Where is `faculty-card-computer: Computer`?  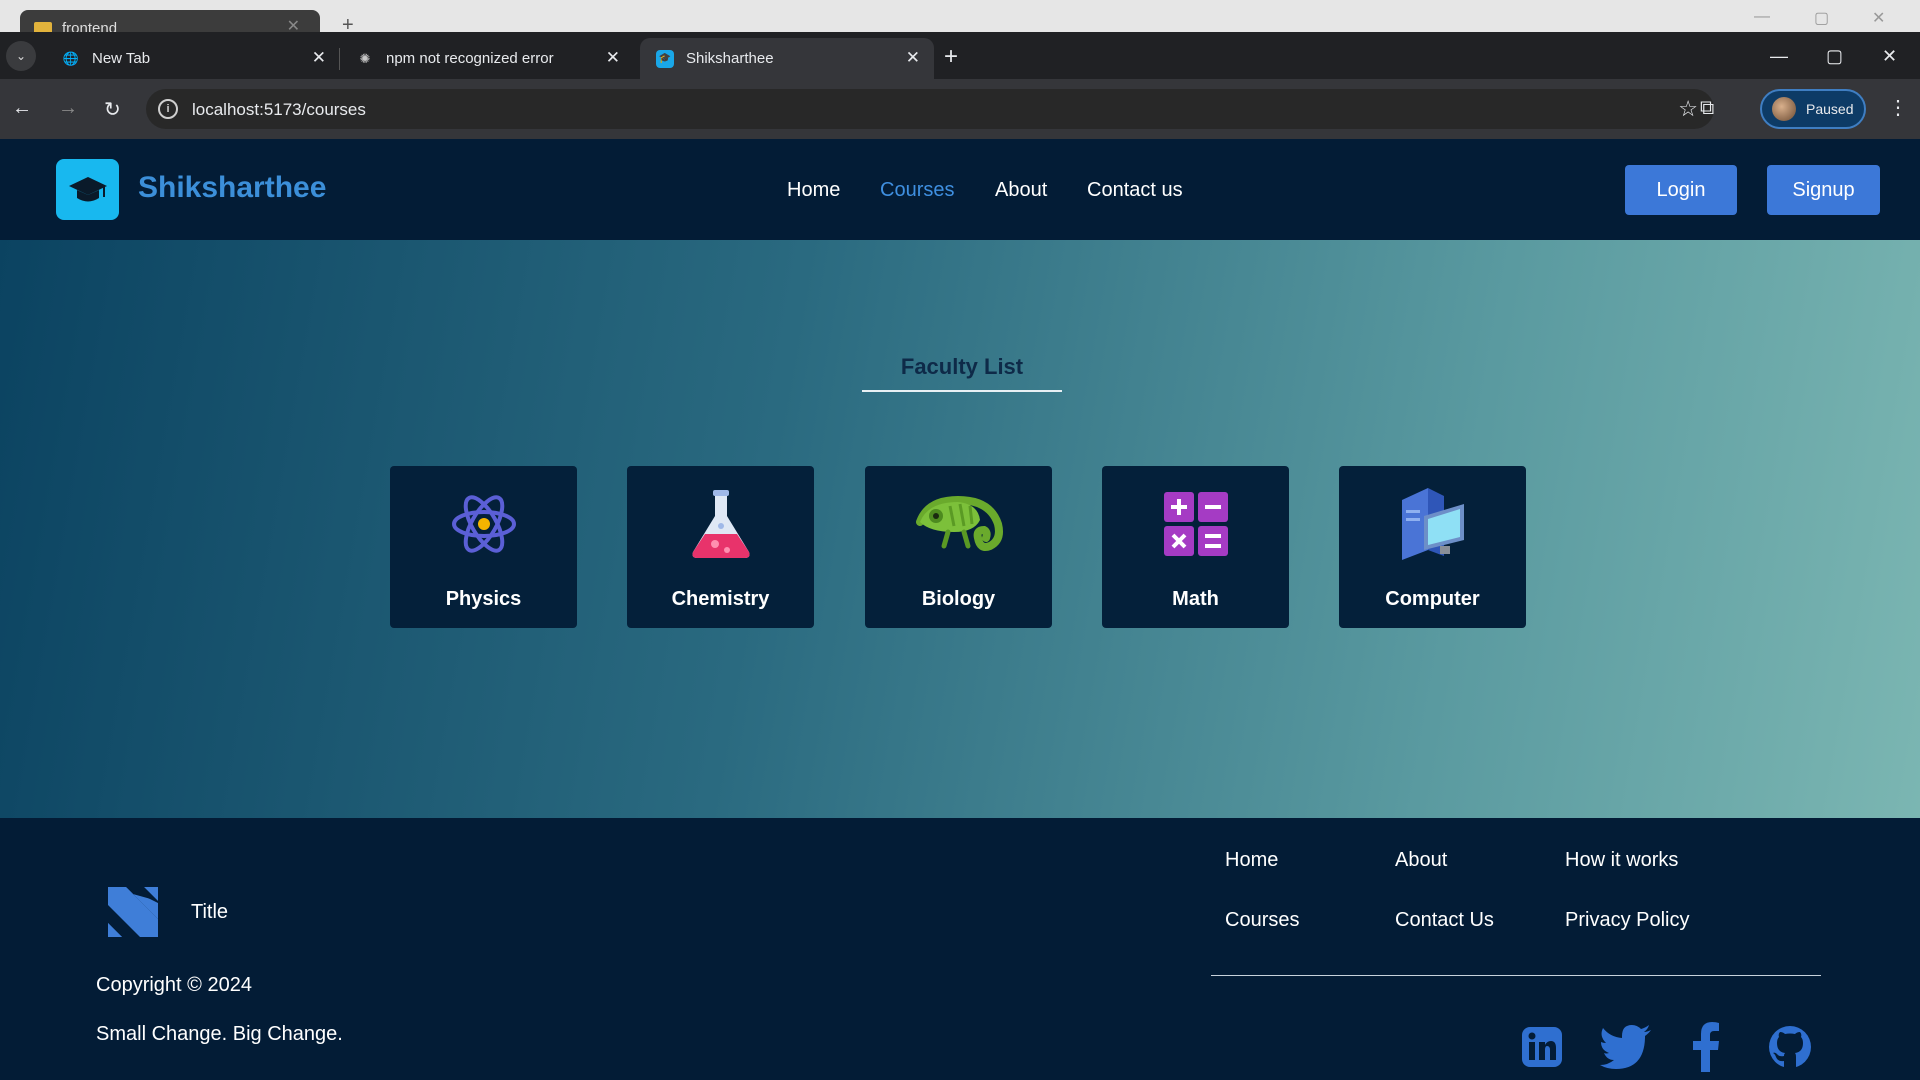
faculty-card-computer: Computer is located at coordinates (1432, 547).